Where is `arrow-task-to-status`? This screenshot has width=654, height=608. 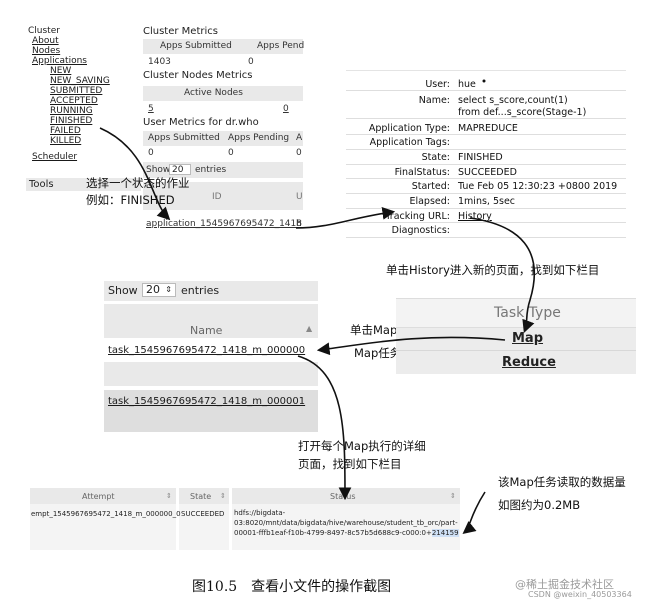 arrow-task-to-status is located at coordinates (324, 428).